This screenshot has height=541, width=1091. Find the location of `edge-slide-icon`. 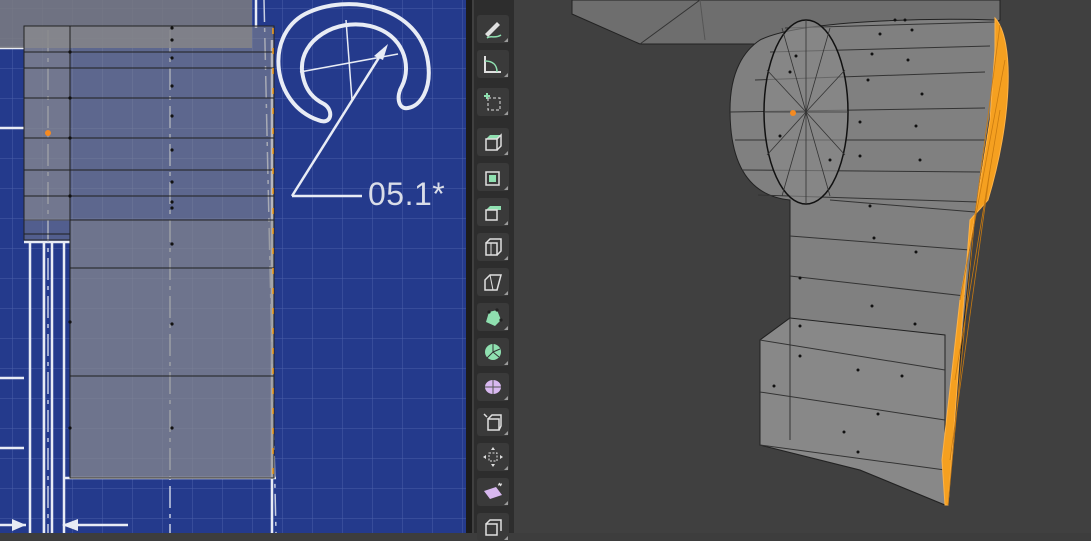

edge-slide-icon is located at coordinates (492, 422).